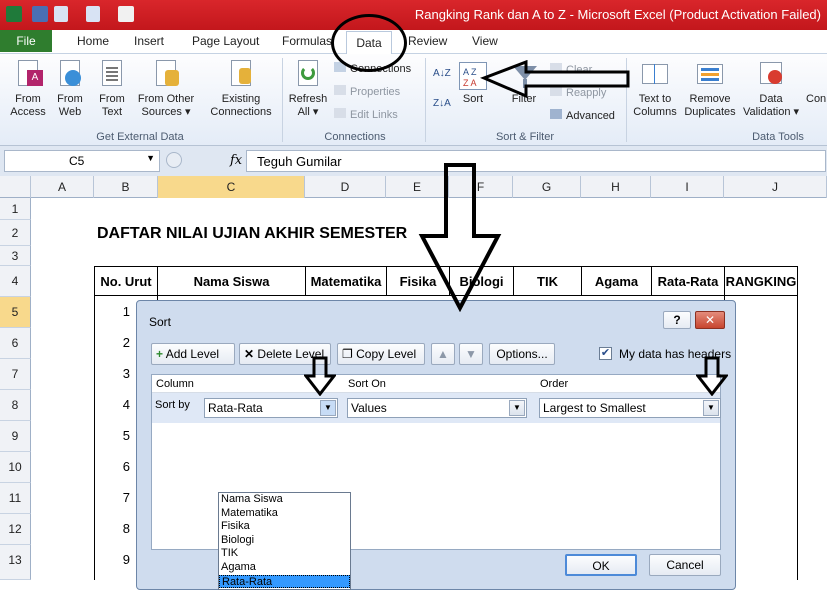 The height and width of the screenshot is (590, 827). Describe the element at coordinates (761, 281) in the screenshot. I see `table-header: RANGKING` at that location.